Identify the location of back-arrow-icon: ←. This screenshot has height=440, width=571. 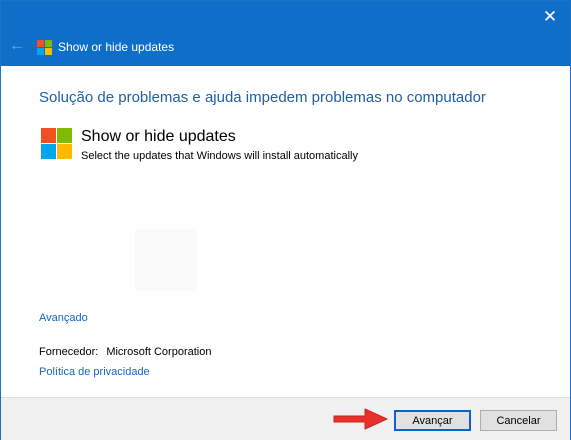
(17, 45).